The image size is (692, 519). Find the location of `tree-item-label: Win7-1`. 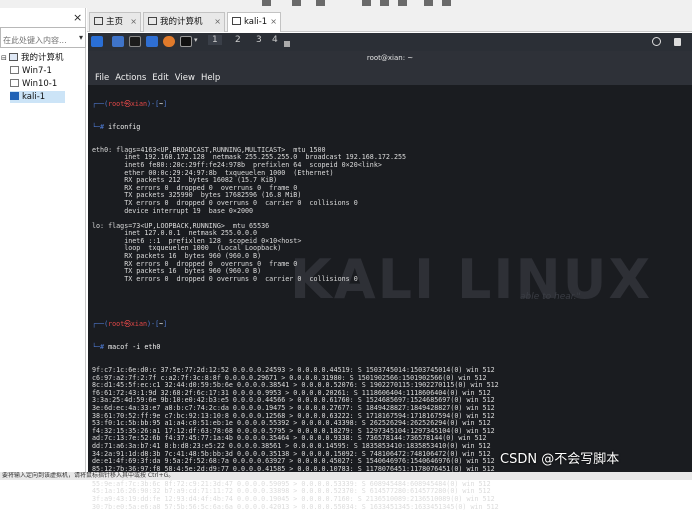

tree-item-label: Win7-1 is located at coordinates (37, 71).